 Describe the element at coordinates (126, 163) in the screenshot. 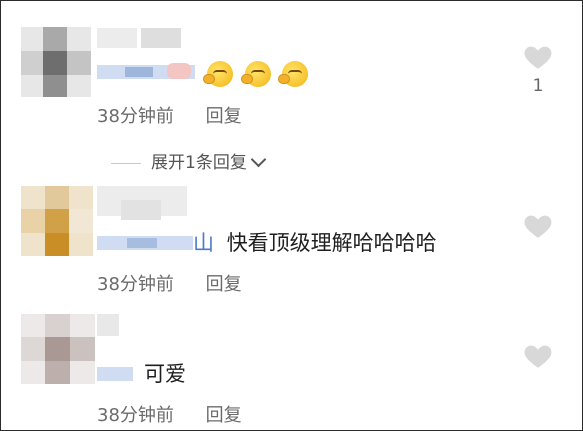

I see `divider` at that location.